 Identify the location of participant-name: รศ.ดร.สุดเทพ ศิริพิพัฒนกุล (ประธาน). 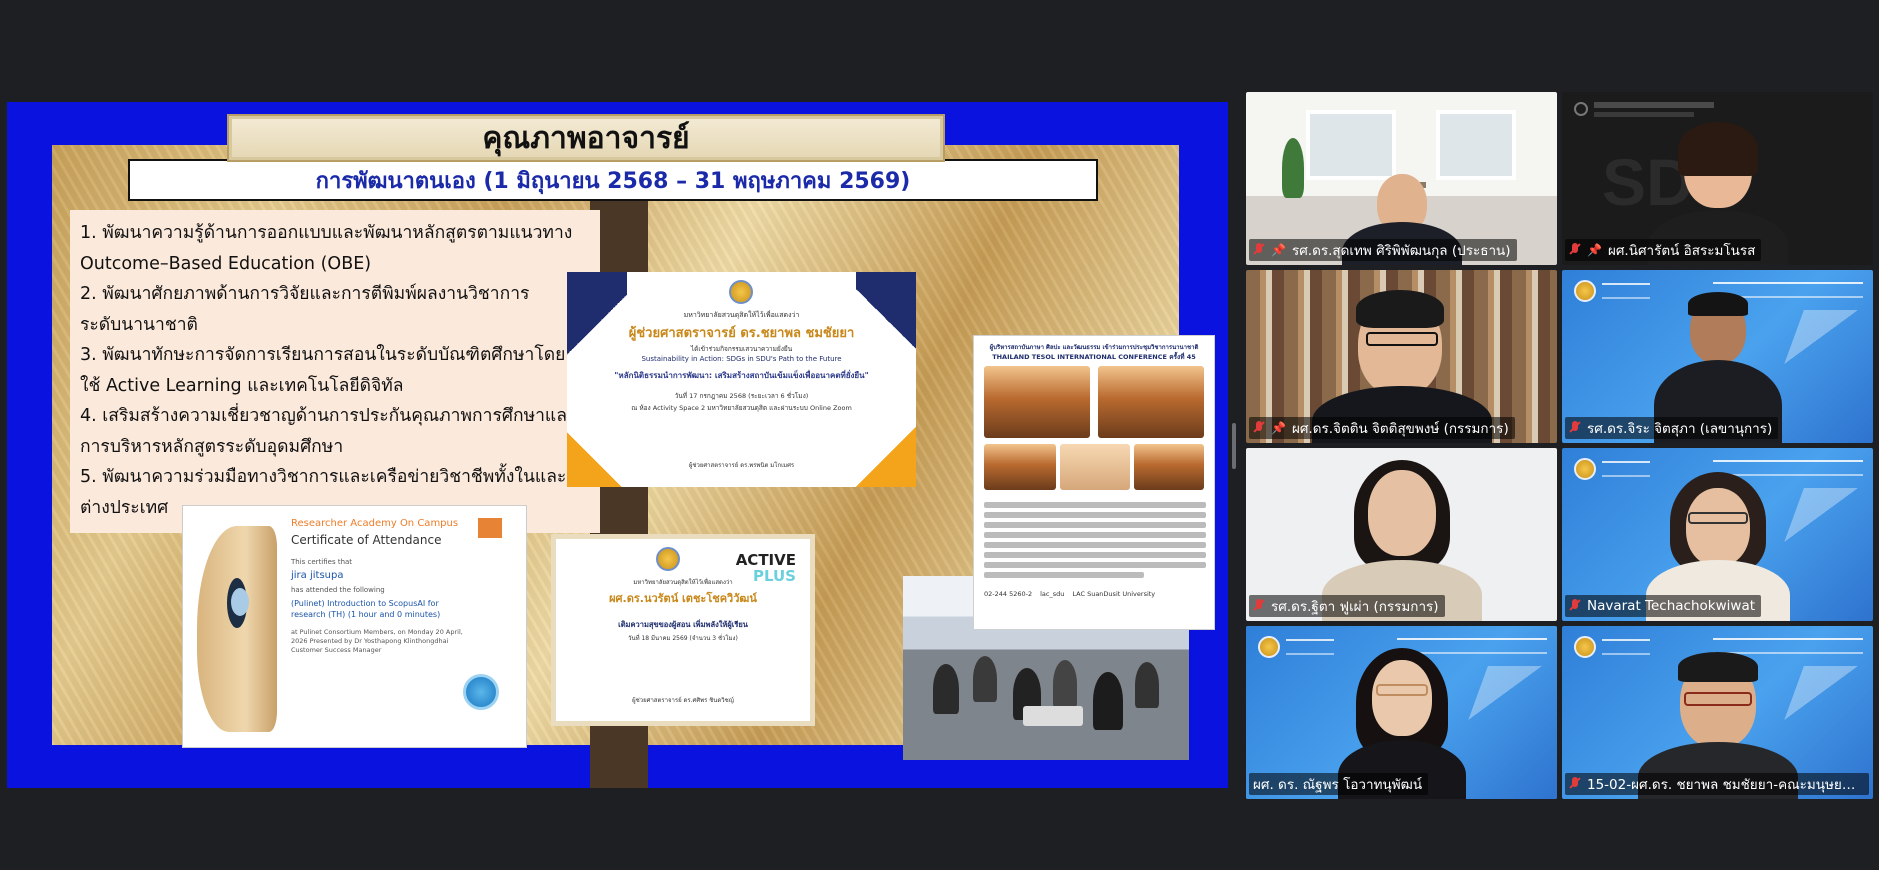
(1401, 251).